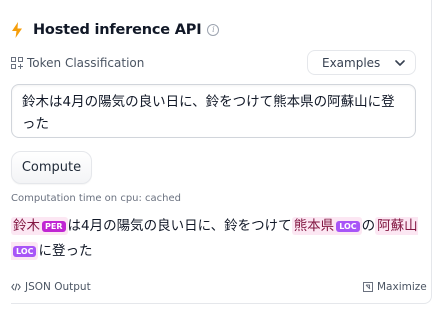 The width and height of the screenshot is (442, 317). Describe the element at coordinates (402, 287) in the screenshot. I see `maximize-label: Maximize` at that location.